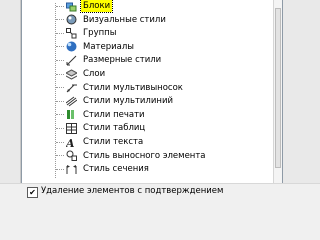 This screenshot has width=320, height=240. I want to click on scrollbar-thumb, so click(278, 88).